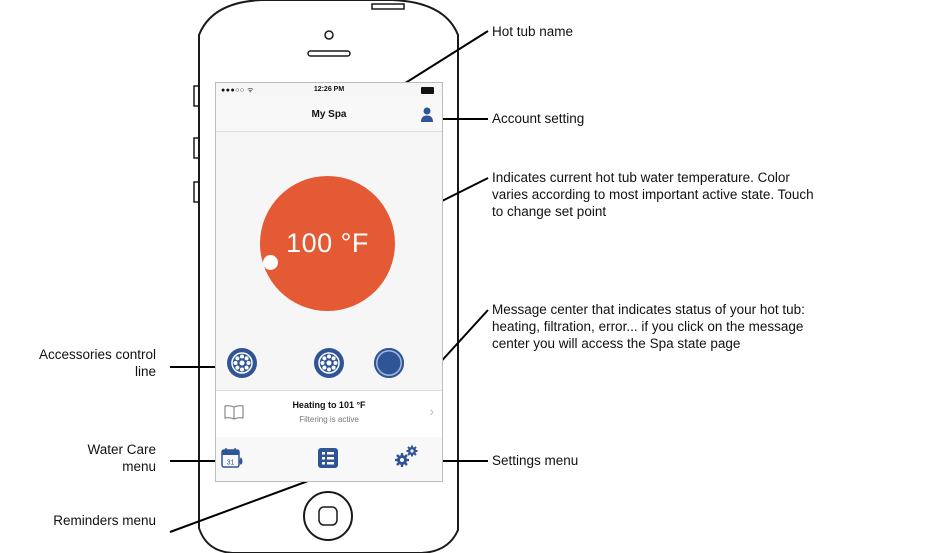 This screenshot has height=553, width=925. I want to click on status-time: 12:26 PM, so click(329, 89).